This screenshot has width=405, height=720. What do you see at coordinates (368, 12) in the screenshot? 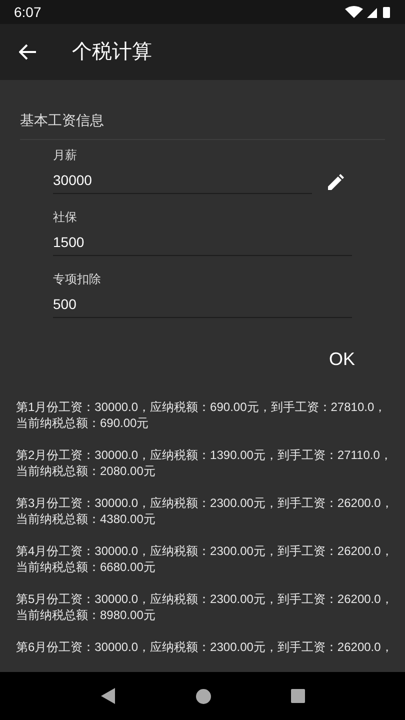
I see `status-icons` at bounding box center [368, 12].